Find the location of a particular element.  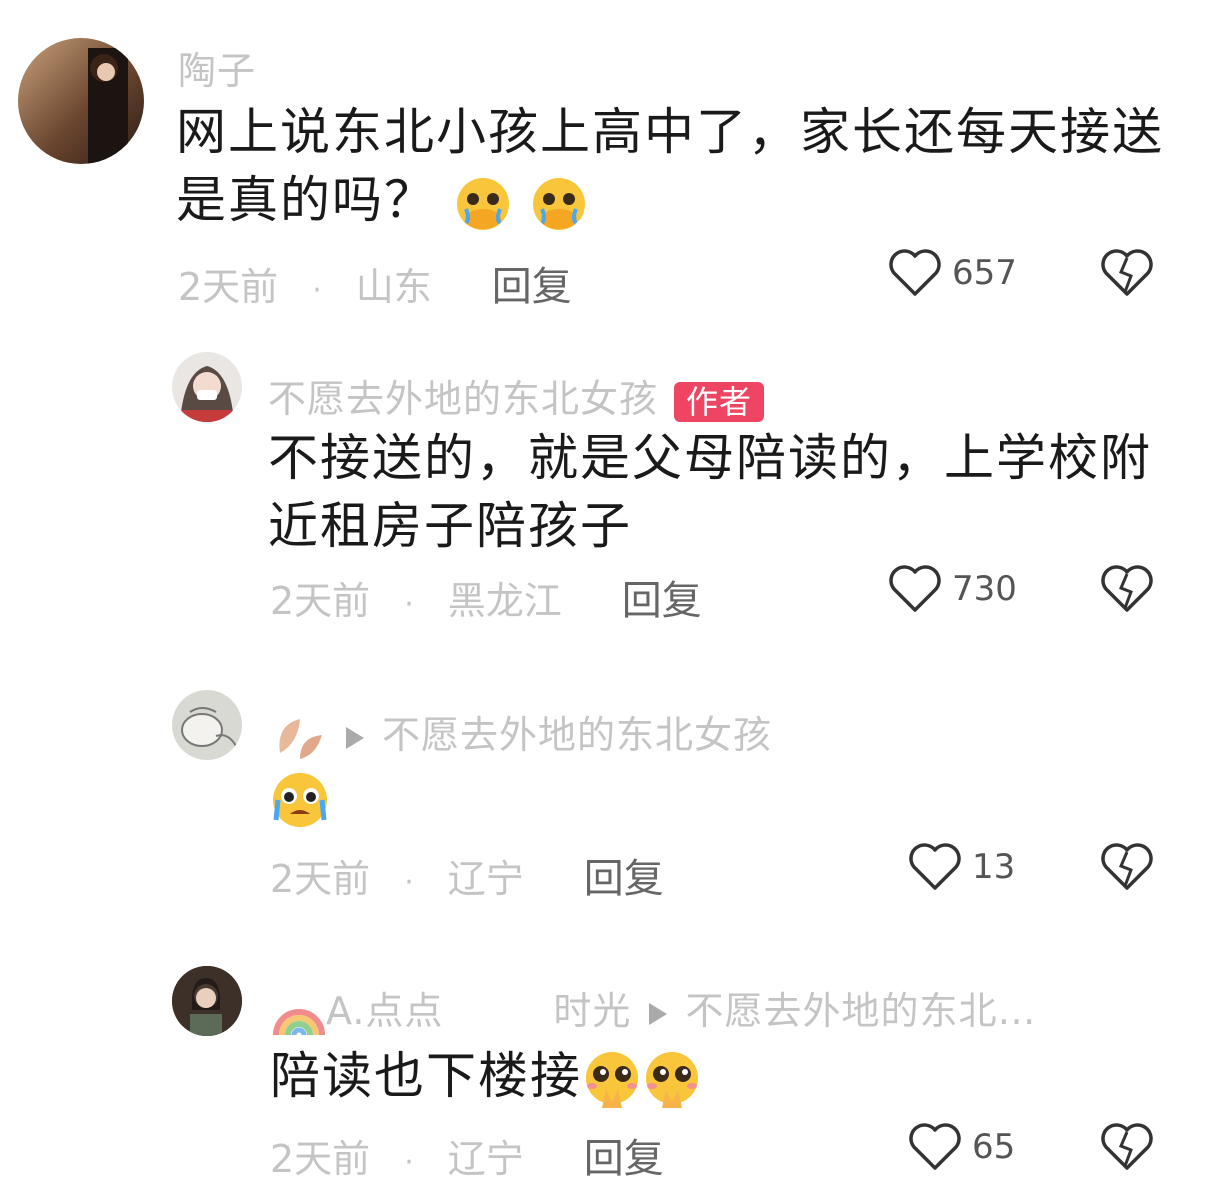

like-count: 13 is located at coordinates (994, 867).